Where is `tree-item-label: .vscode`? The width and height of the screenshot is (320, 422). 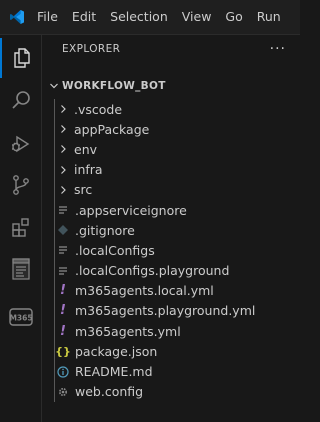
tree-item-label: .vscode is located at coordinates (98, 109).